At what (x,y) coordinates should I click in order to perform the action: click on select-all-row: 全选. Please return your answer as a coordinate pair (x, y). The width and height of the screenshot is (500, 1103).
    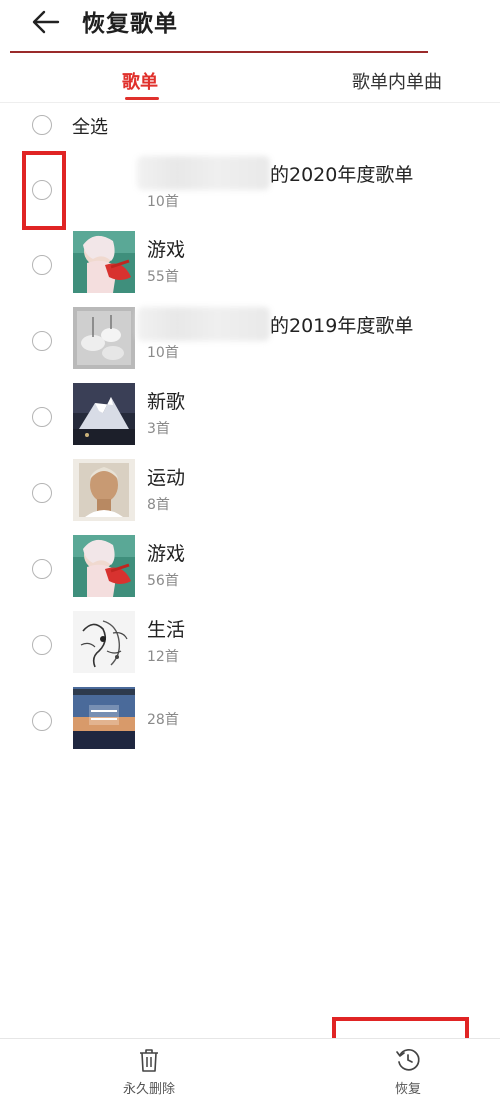
    Looking at the image, I should click on (250, 126).